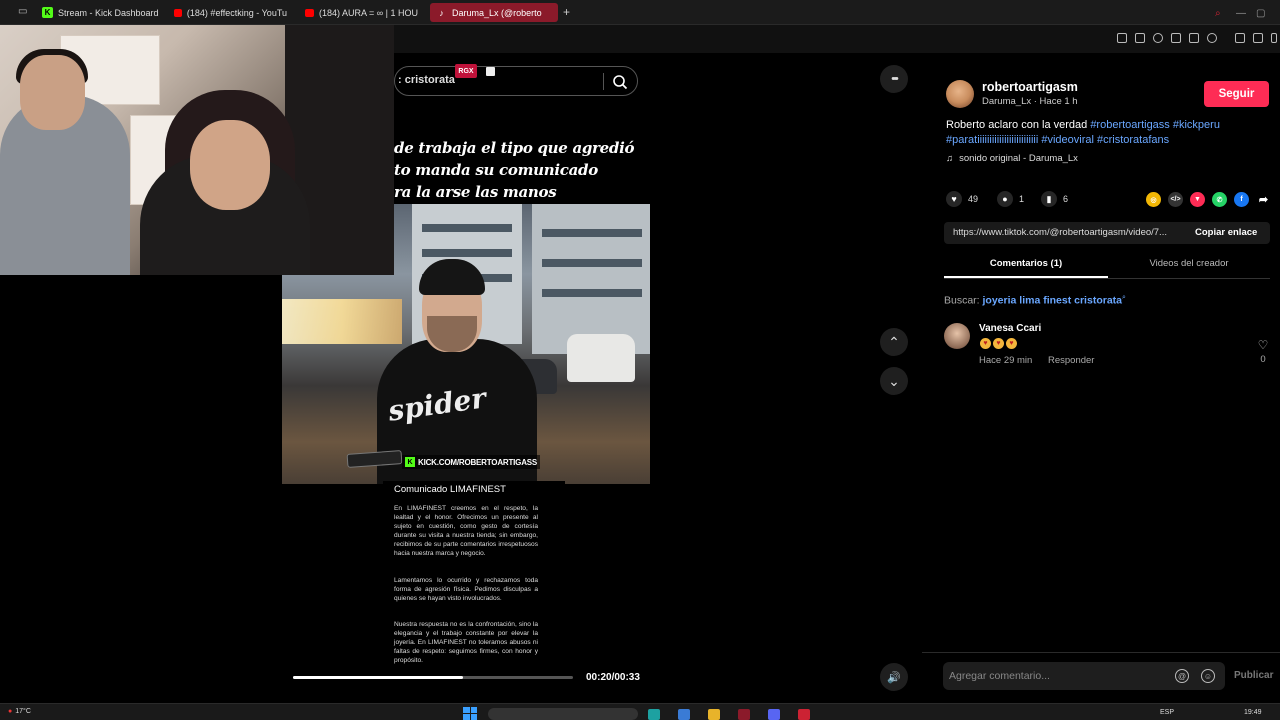  I want to click on folder-icon, so click(714, 714).